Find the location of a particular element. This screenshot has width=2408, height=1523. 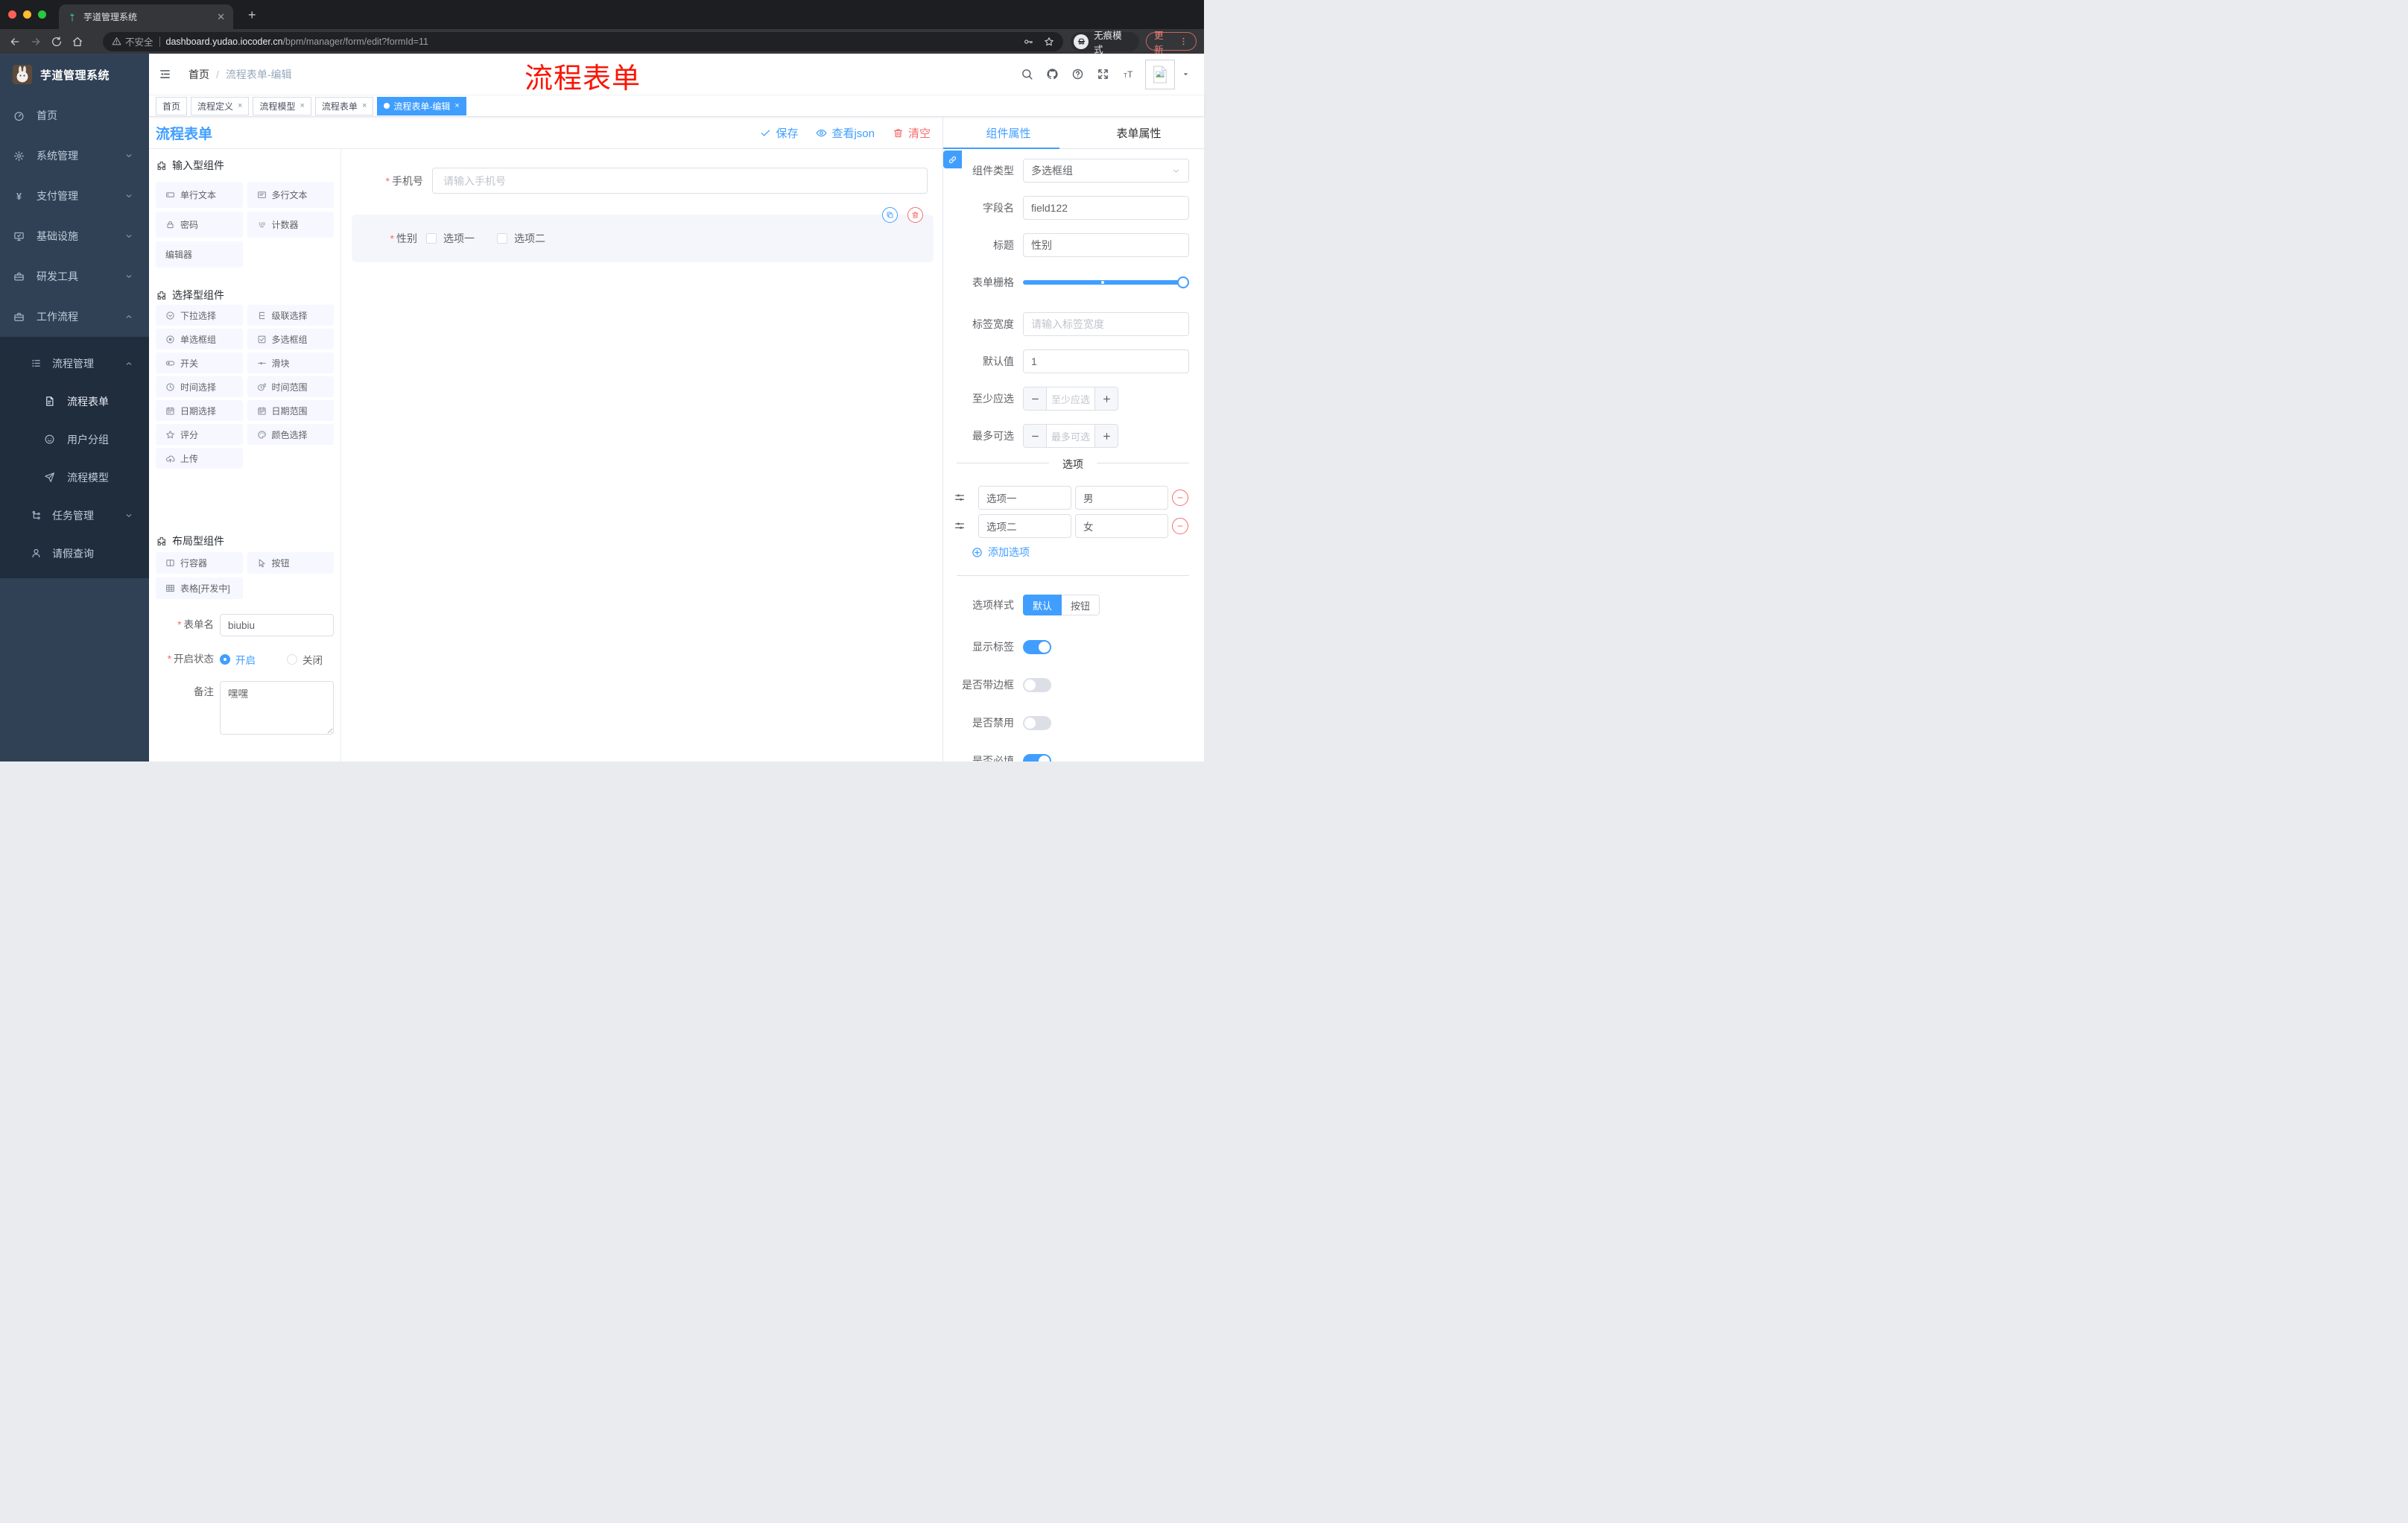

style-button-radio: 按钮 is located at coordinates (1081, 605).